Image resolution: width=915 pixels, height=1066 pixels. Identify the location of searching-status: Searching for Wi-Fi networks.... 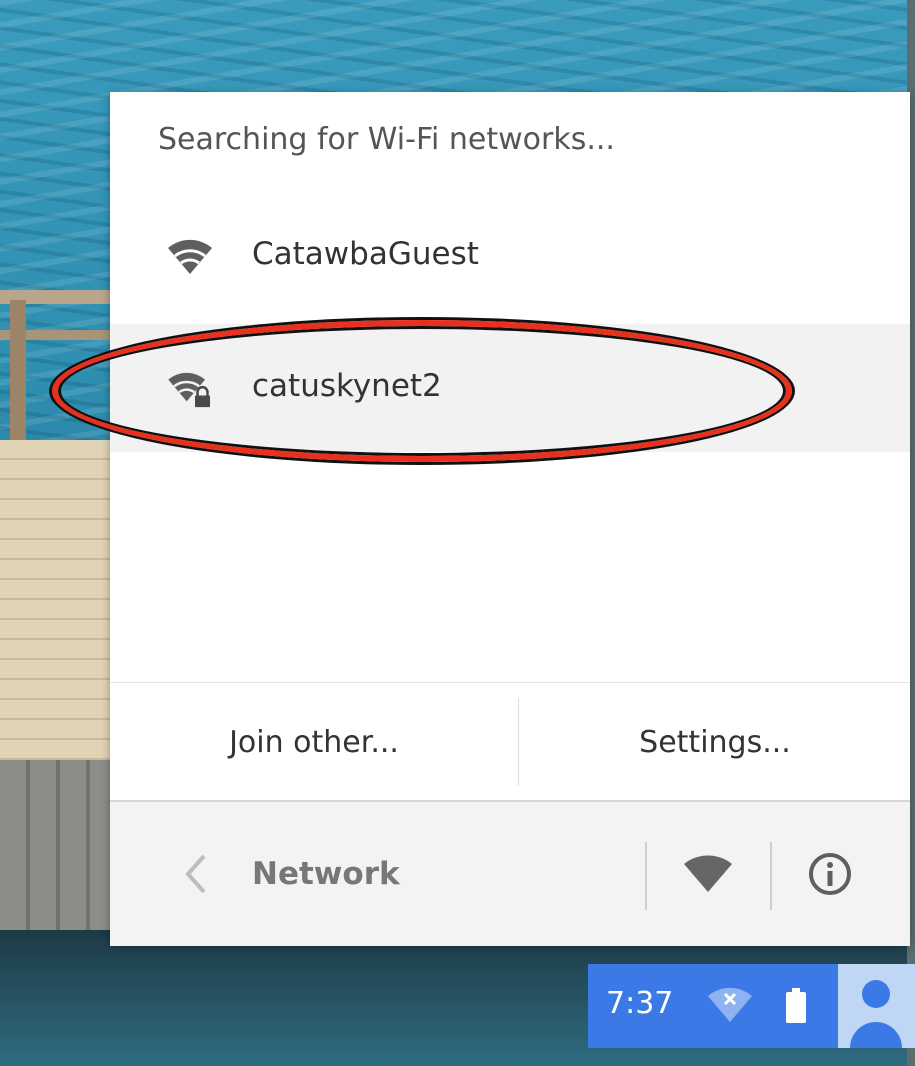
(386, 139).